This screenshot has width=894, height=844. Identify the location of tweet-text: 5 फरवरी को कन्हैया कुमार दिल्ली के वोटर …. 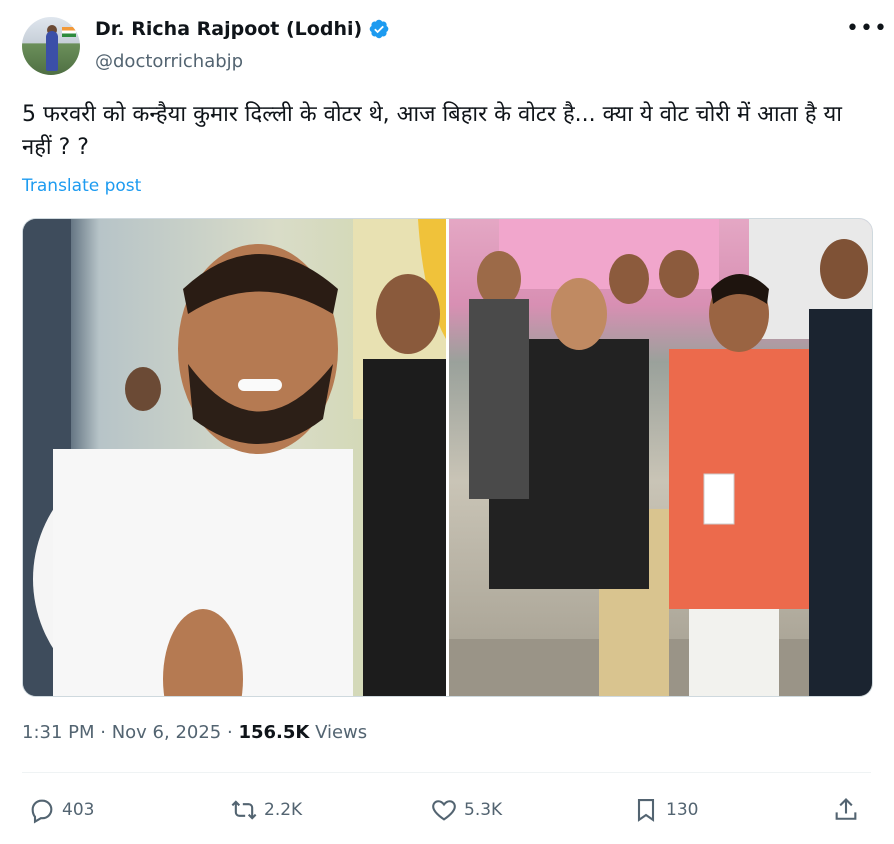
(432, 131).